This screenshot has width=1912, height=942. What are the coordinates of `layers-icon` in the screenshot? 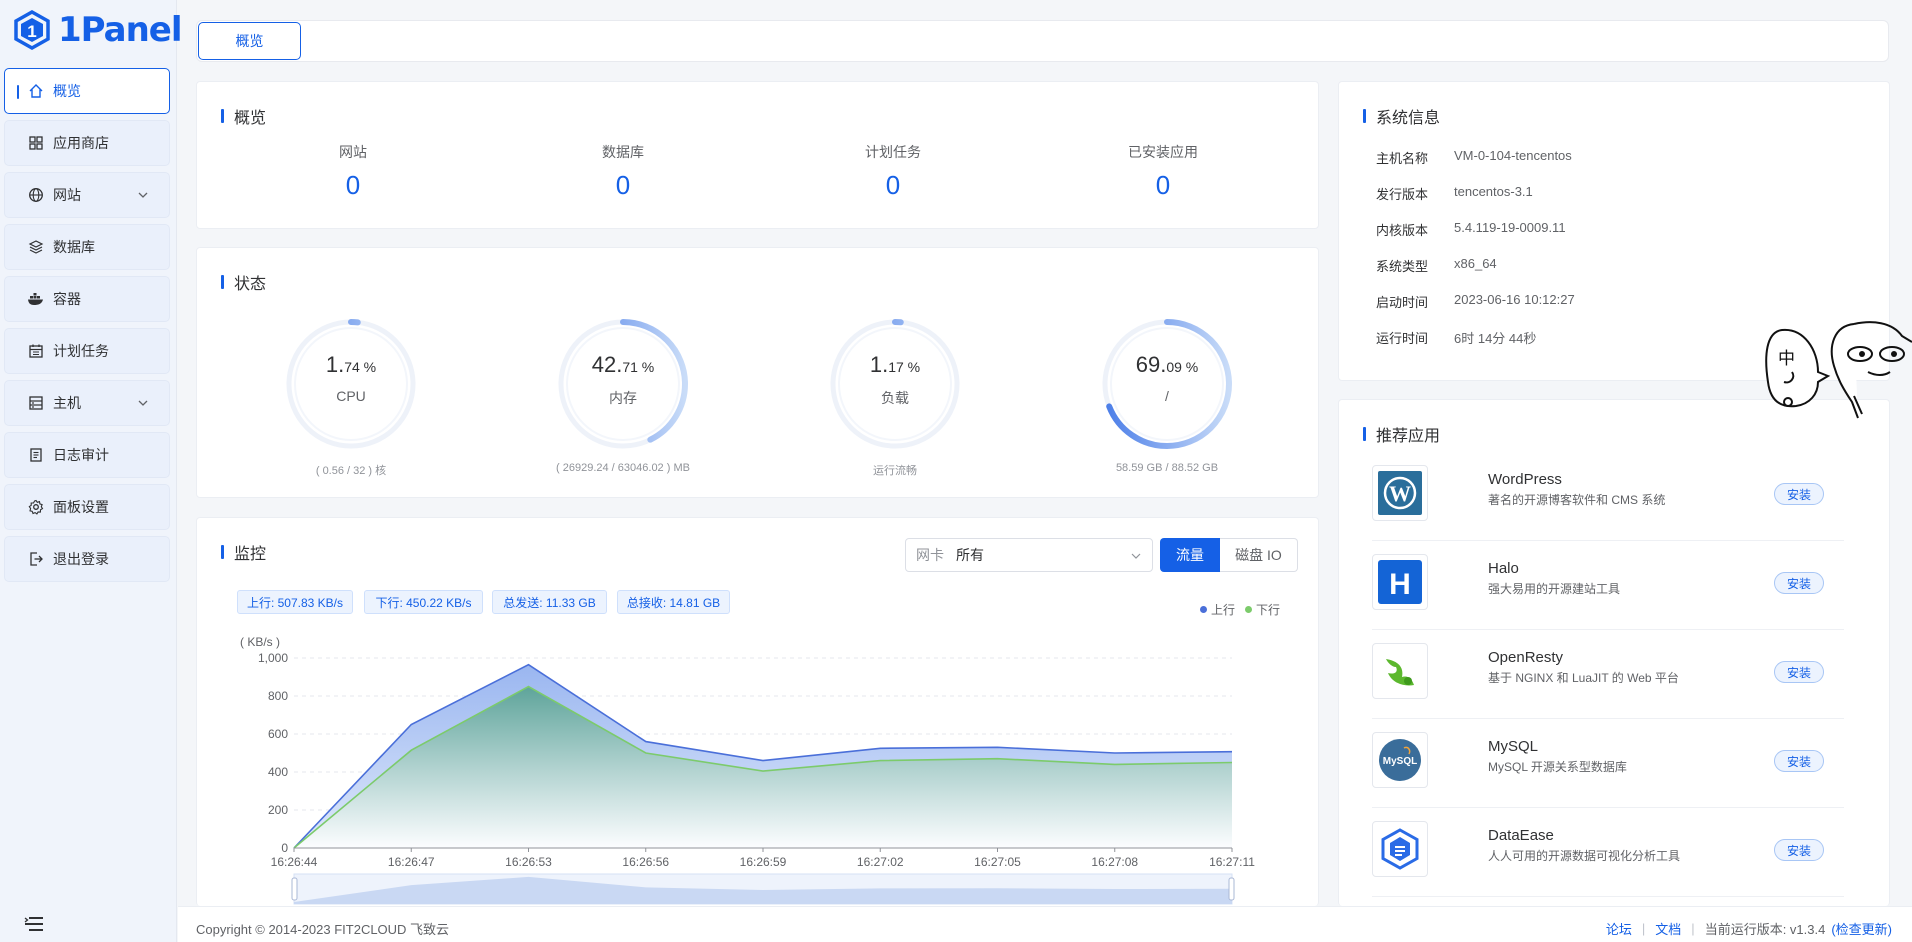 It's located at (36, 247).